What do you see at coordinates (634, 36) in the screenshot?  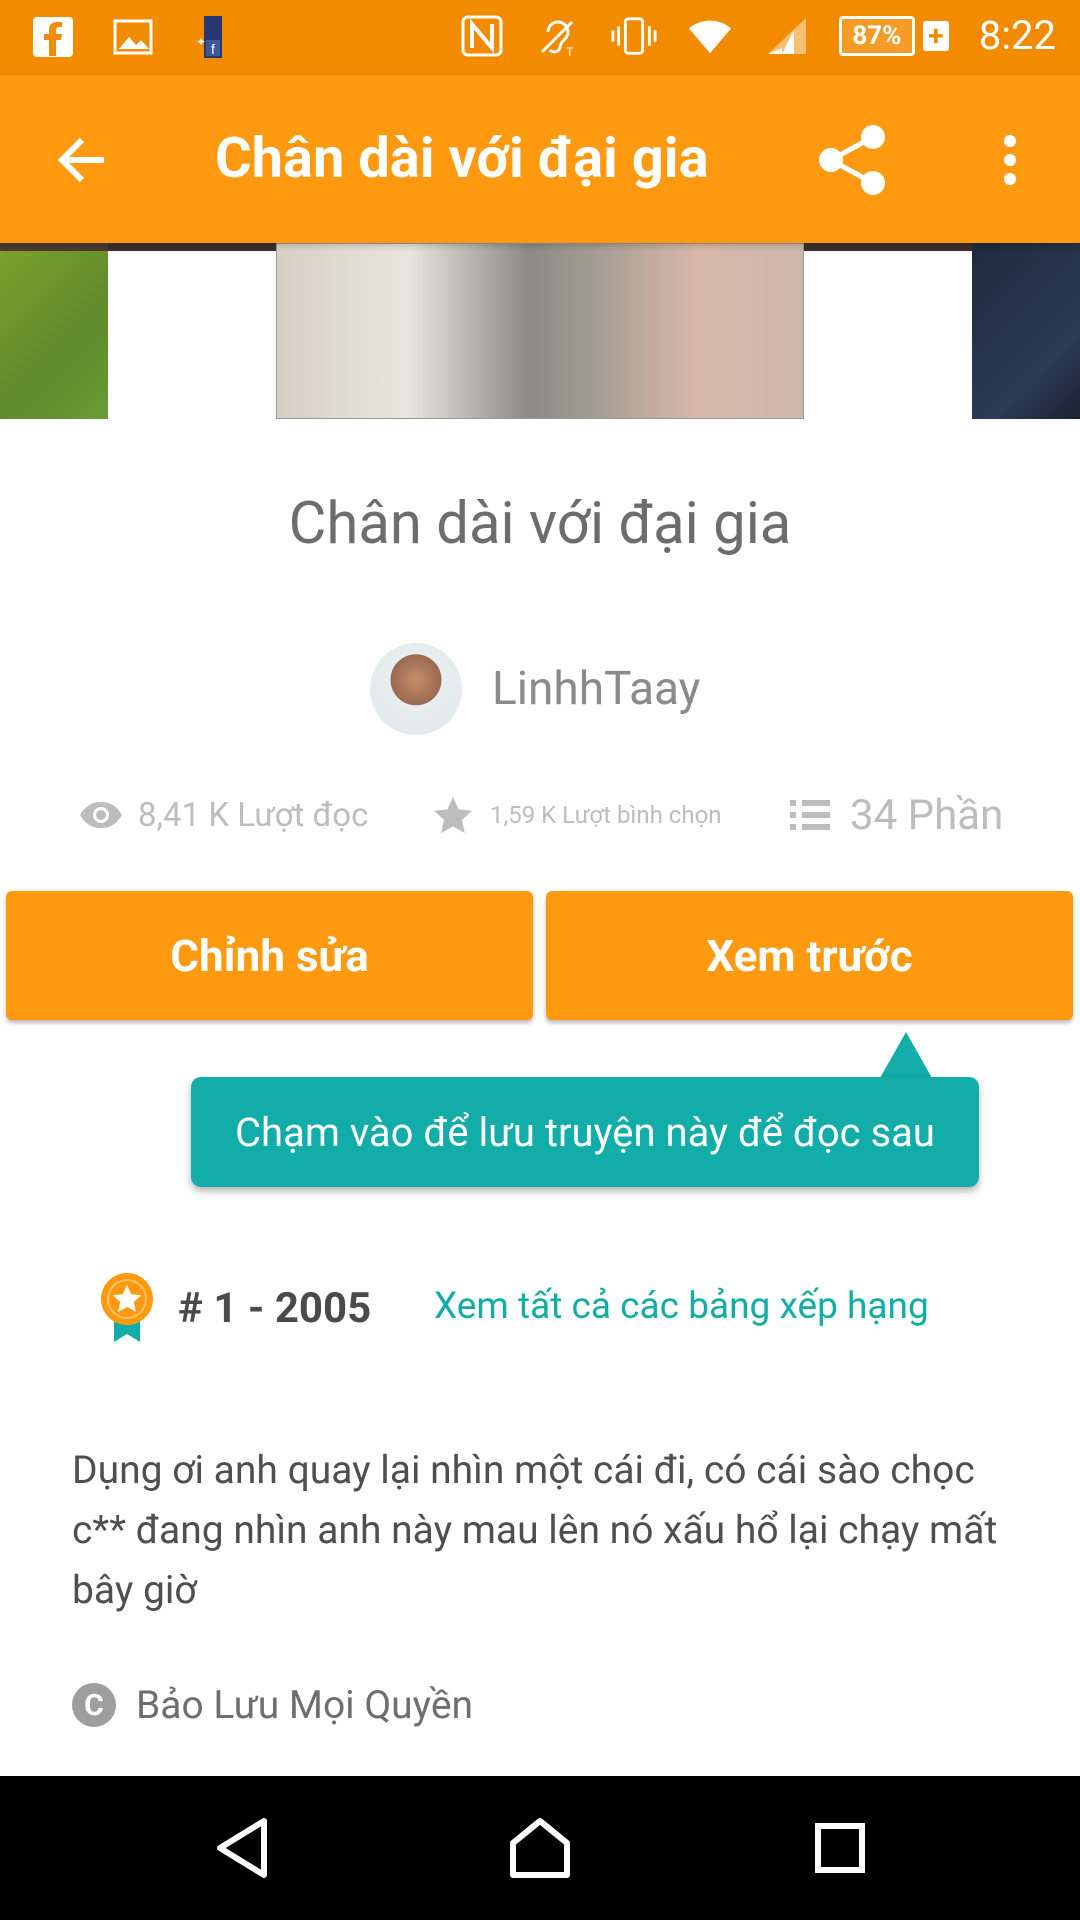 I see `vibrate-icon` at bounding box center [634, 36].